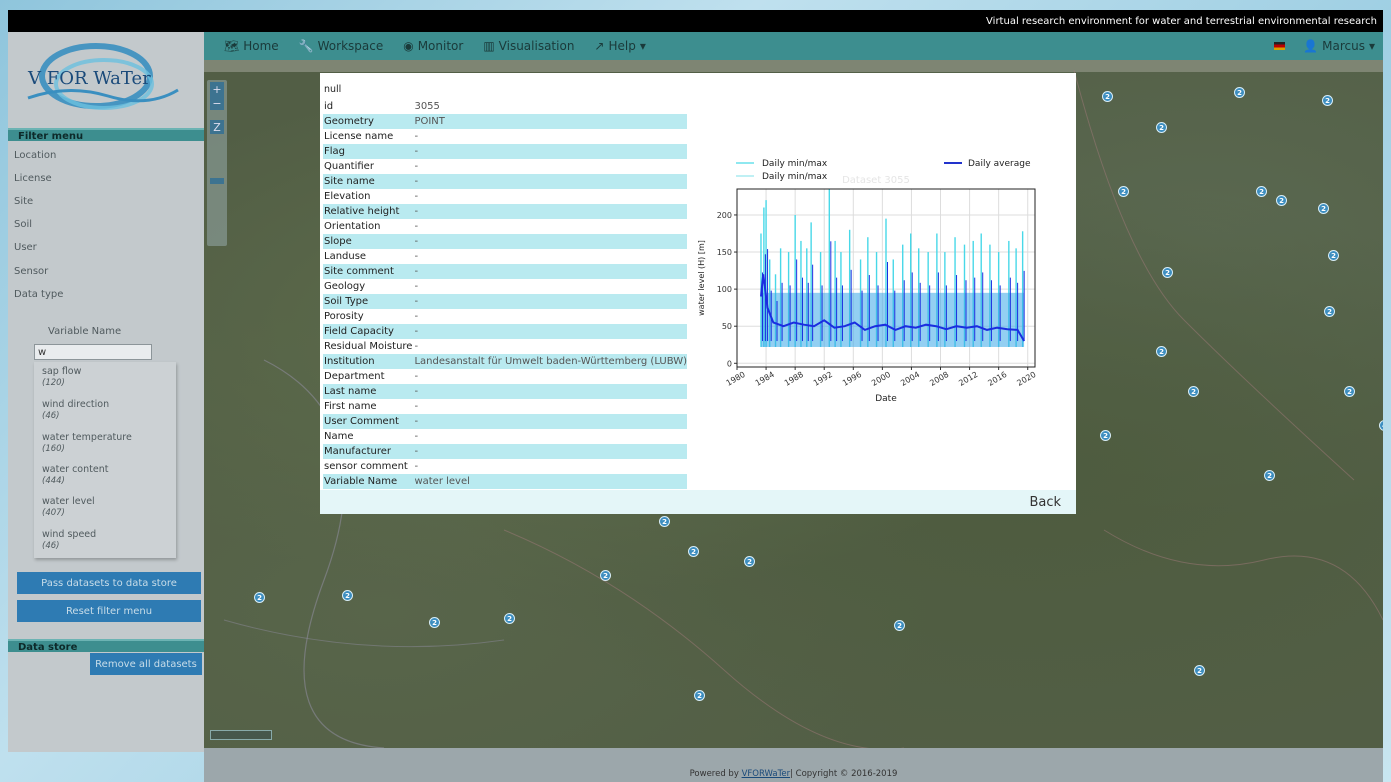 The height and width of the screenshot is (782, 1391). Describe the element at coordinates (89, 78) in the screenshot. I see `svg-text: V FOR WaTer` at that location.